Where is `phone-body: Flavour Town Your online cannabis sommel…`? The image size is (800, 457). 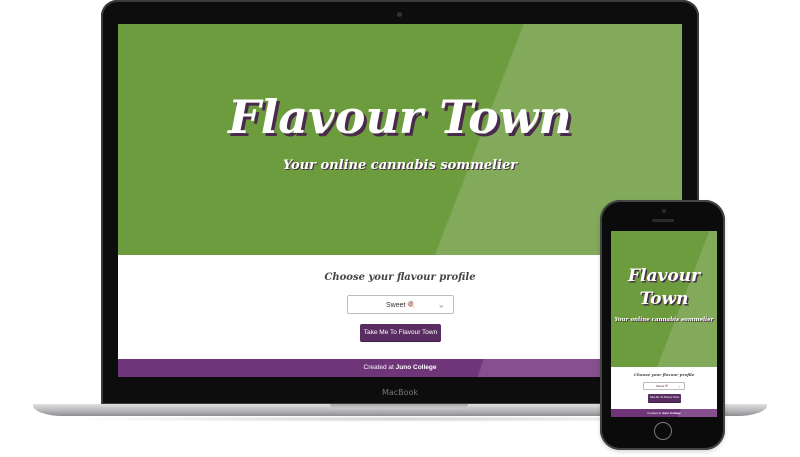
phone-body: Flavour Town Your online cannabis sommel… is located at coordinates (662, 325).